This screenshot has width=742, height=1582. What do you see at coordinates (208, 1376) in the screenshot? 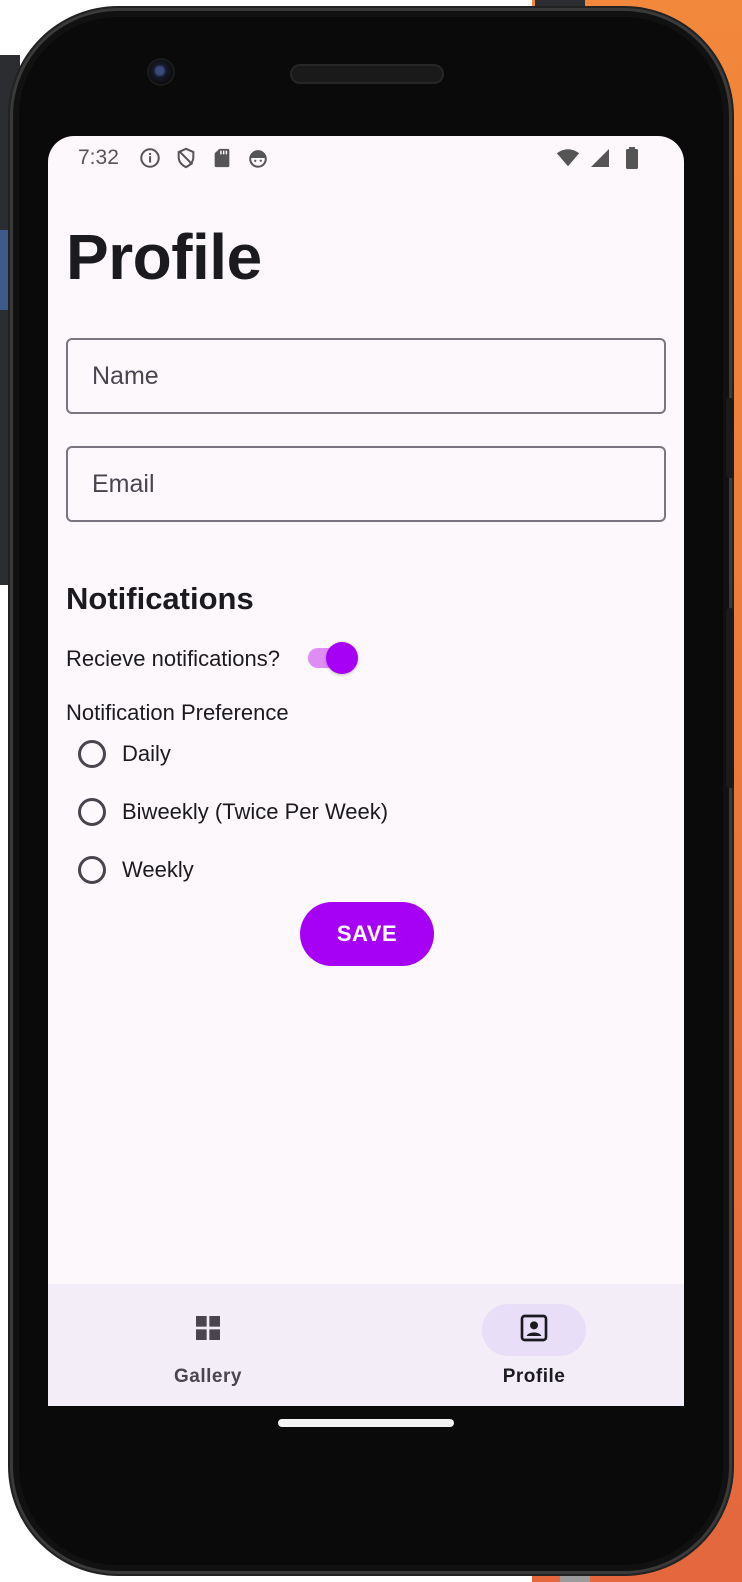
I see `nav-label-gallery: Gallery` at bounding box center [208, 1376].